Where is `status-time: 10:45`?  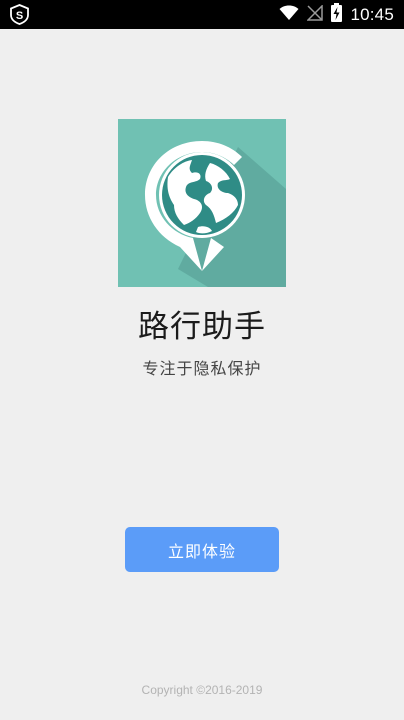 status-time: 10:45 is located at coordinates (372, 14).